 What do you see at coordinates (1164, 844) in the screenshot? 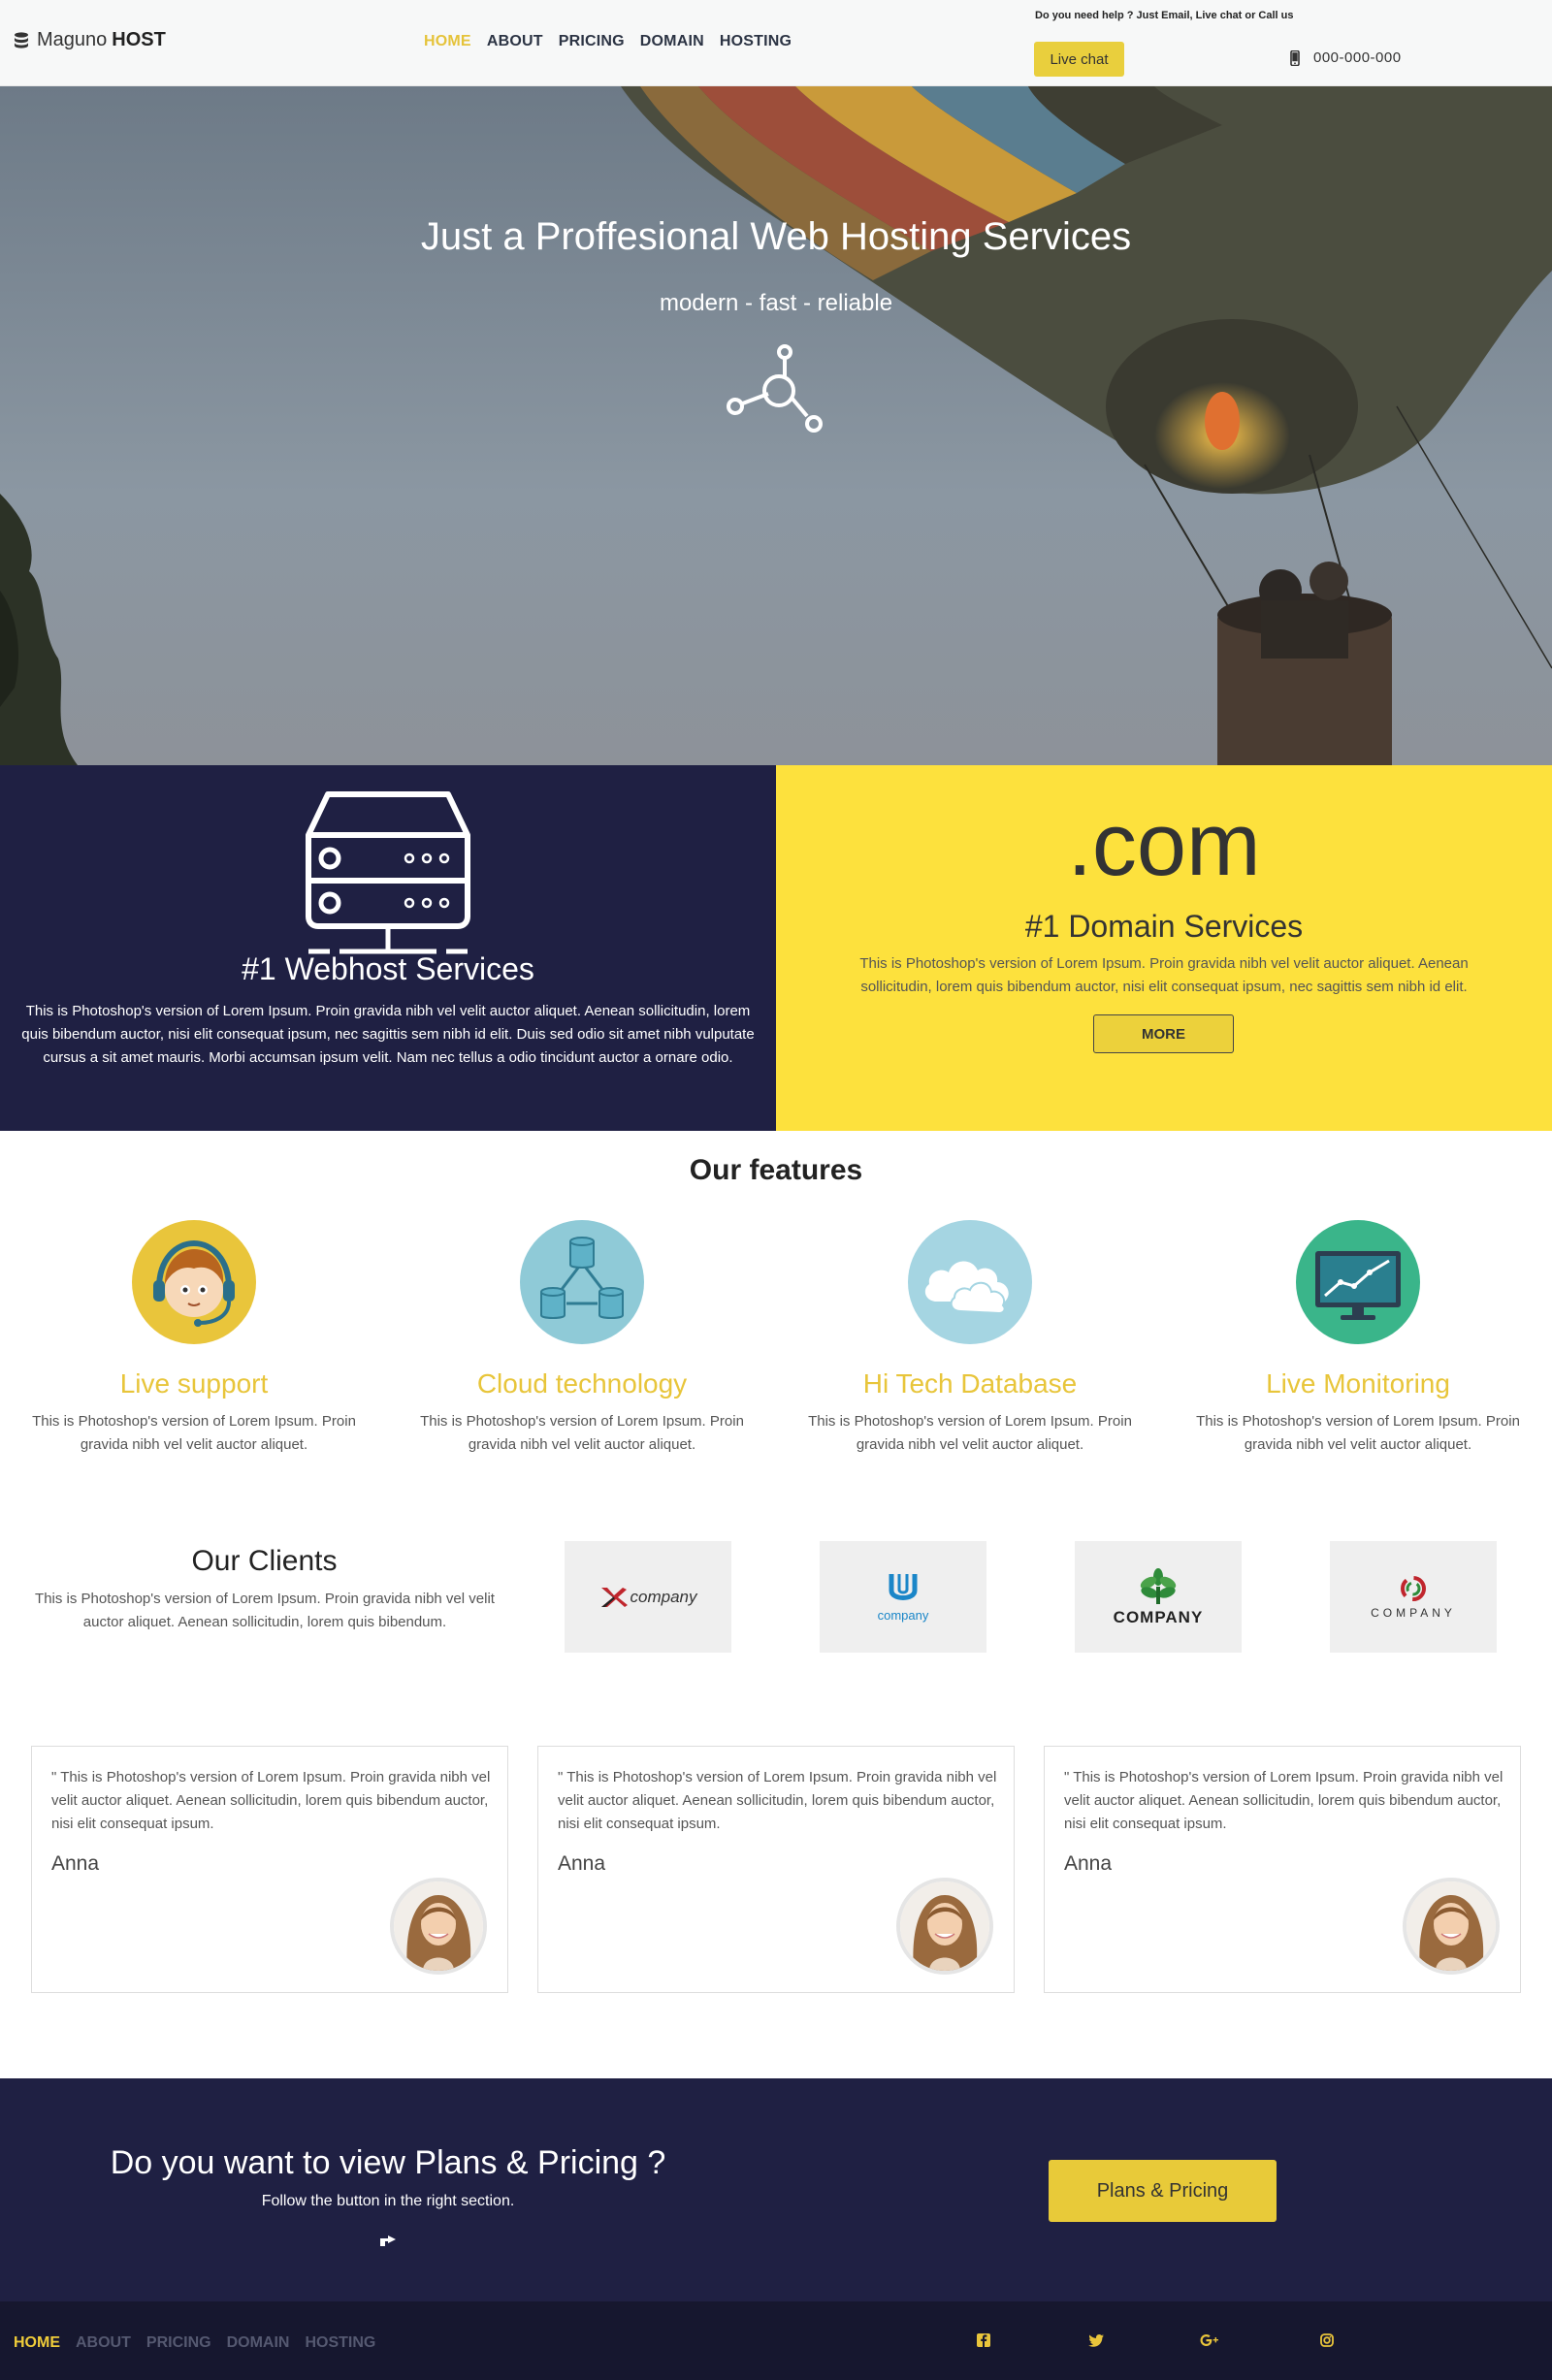
I see `domain-tld: .com` at bounding box center [1164, 844].